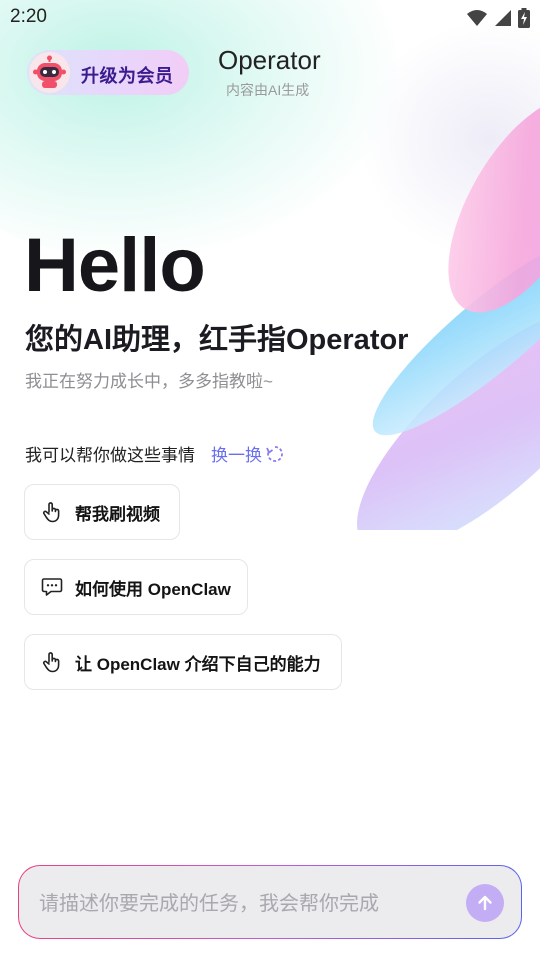 The image size is (540, 960). I want to click on wifi-icon, so click(477, 18).